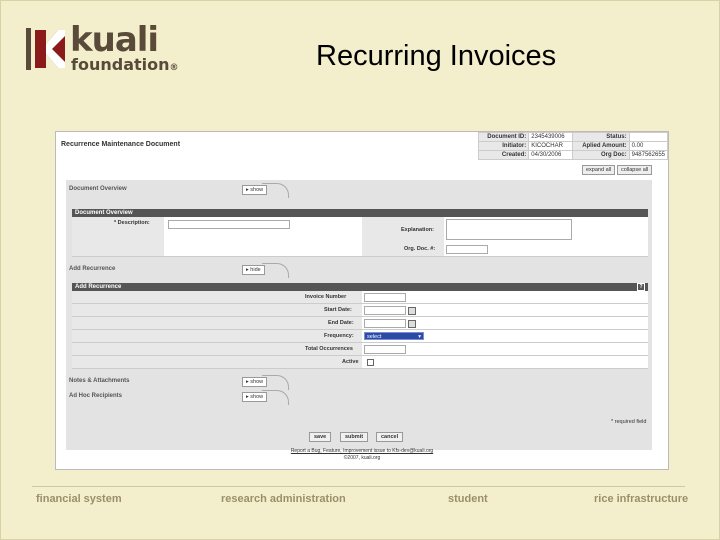  I want to click on document-title: Recurrence Maintenance Document, so click(121, 144).